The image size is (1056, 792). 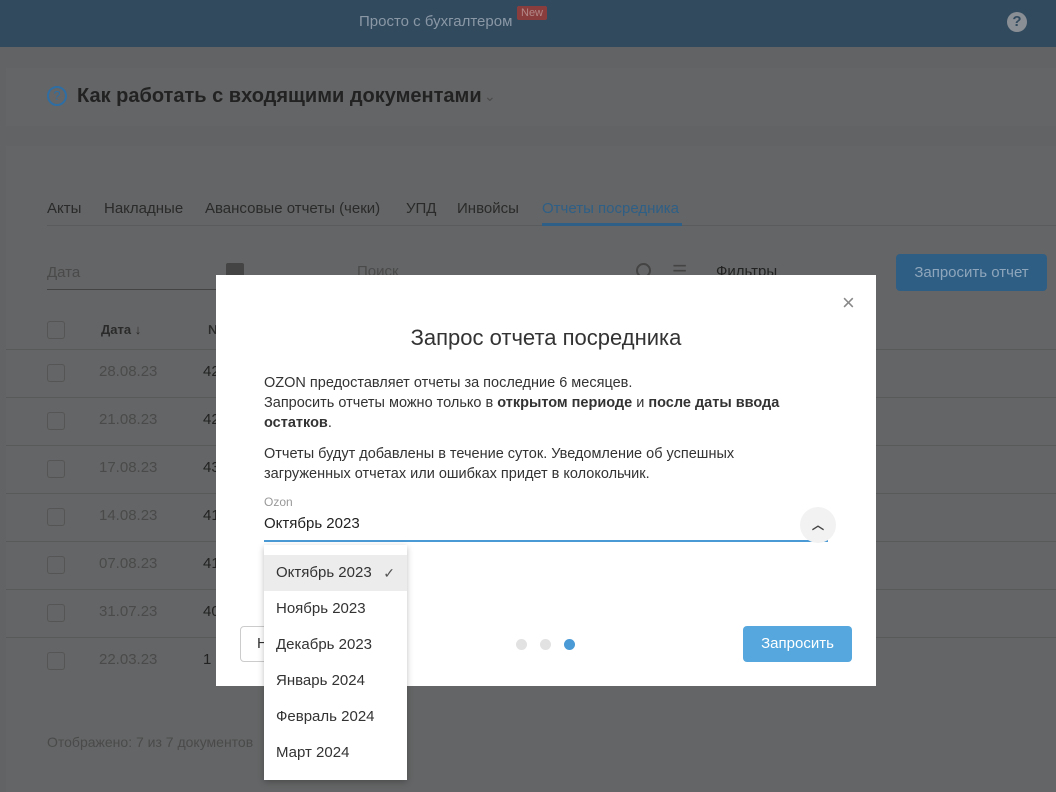 I want to click on info-line-2: Запросить отчеты можно только в, so click(x=381, y=403).